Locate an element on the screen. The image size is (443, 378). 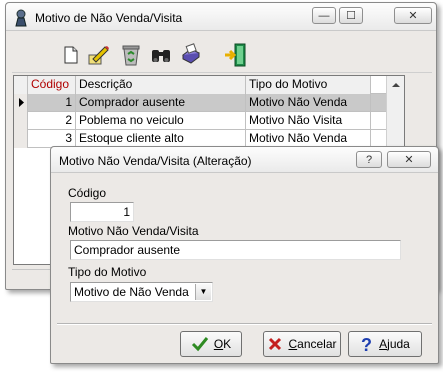
scroll-up-icon is located at coordinates (396, 85).